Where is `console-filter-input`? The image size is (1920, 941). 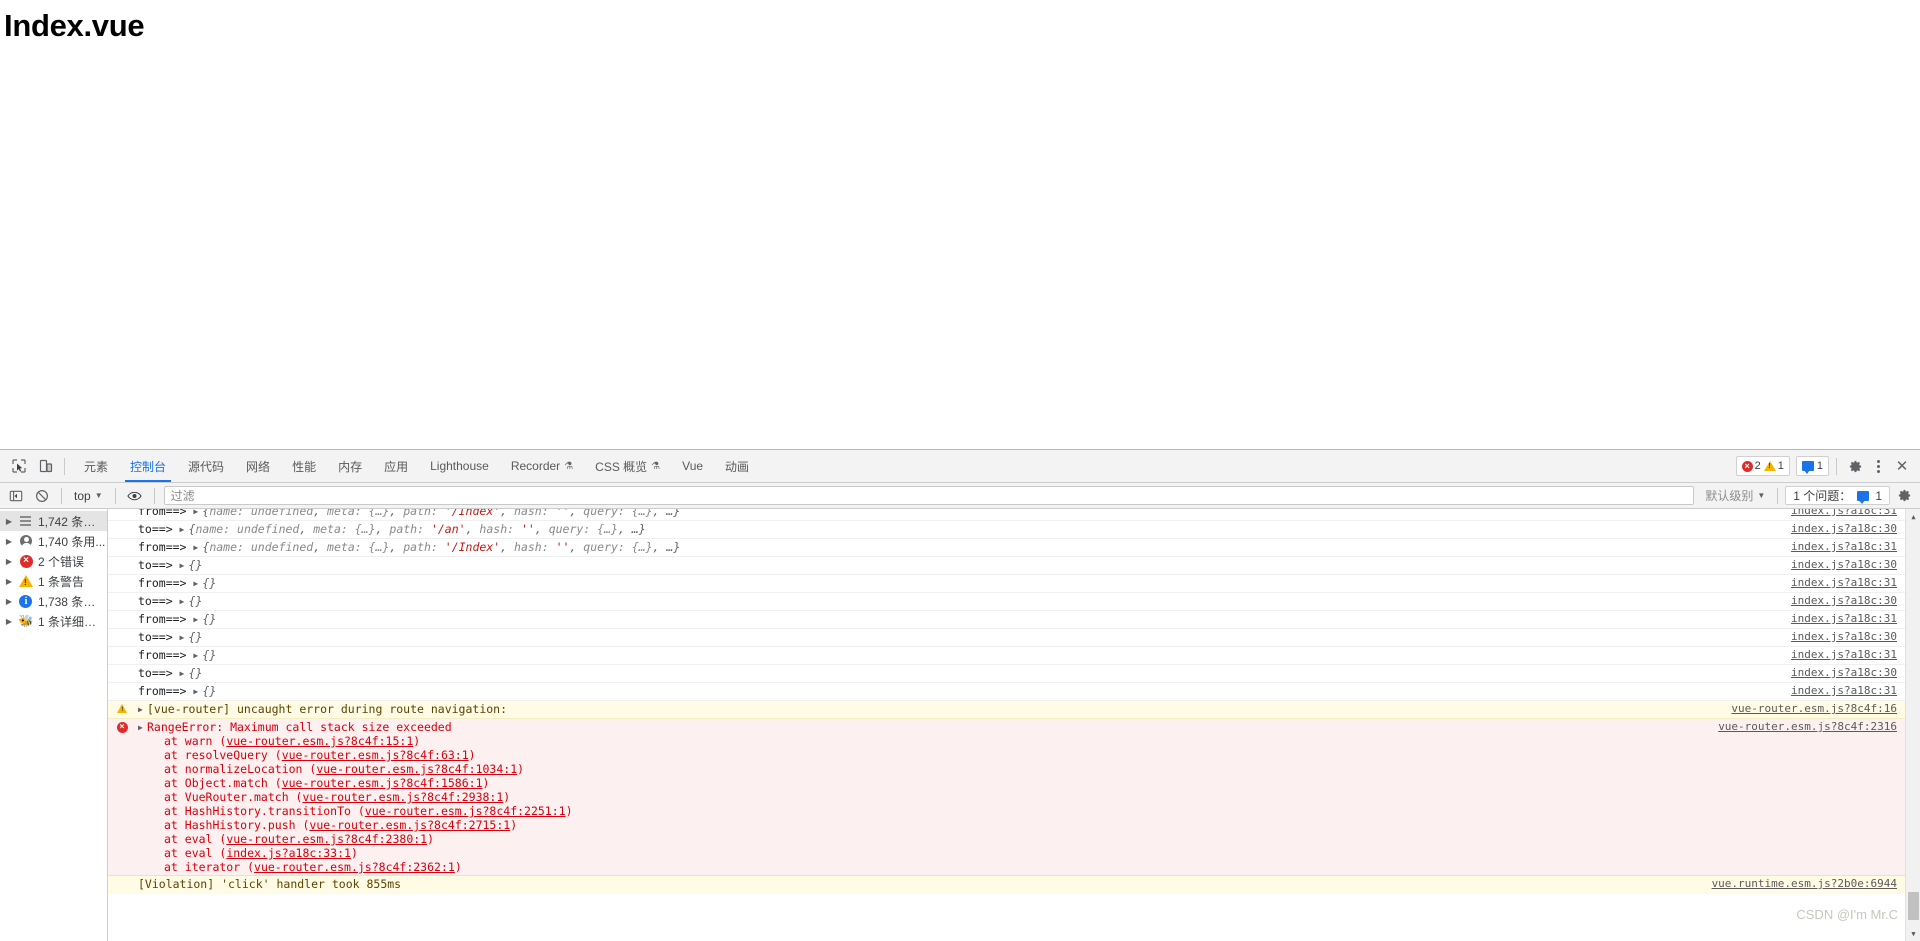
console-filter-input is located at coordinates (929, 495).